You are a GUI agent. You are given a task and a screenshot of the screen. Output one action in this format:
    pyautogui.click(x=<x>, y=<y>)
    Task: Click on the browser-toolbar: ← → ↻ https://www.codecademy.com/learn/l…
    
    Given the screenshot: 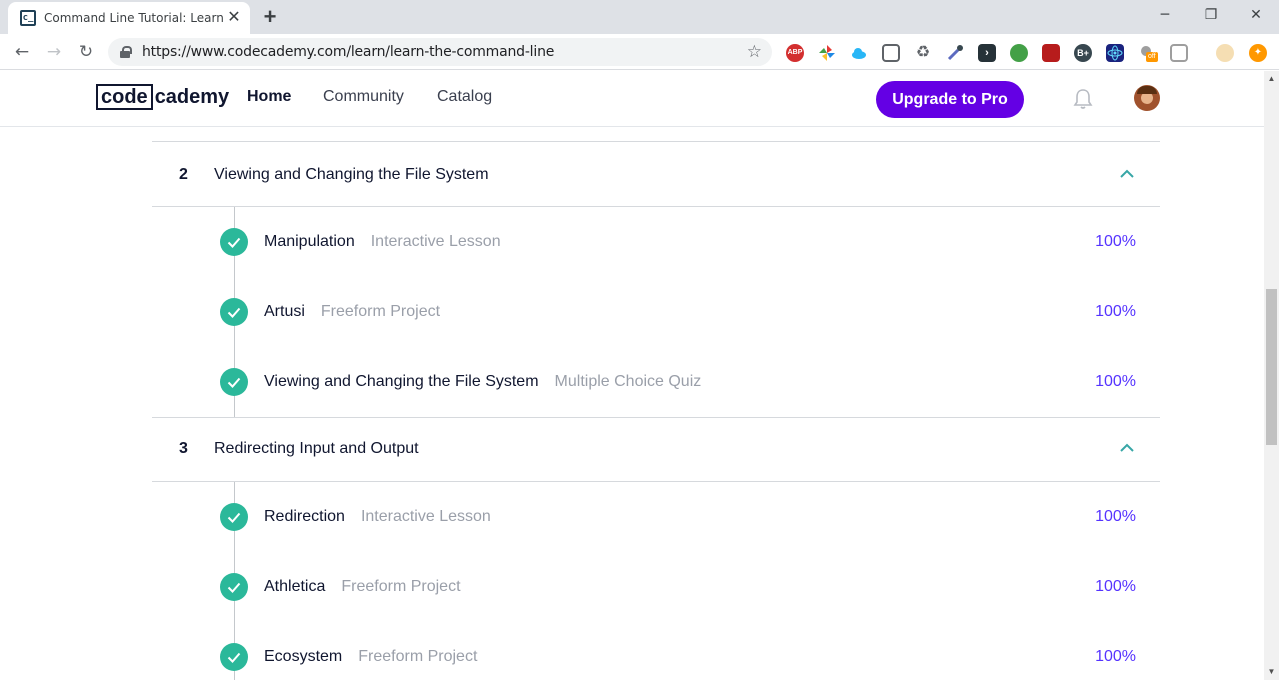 What is the action you would take?
    pyautogui.click(x=639, y=52)
    